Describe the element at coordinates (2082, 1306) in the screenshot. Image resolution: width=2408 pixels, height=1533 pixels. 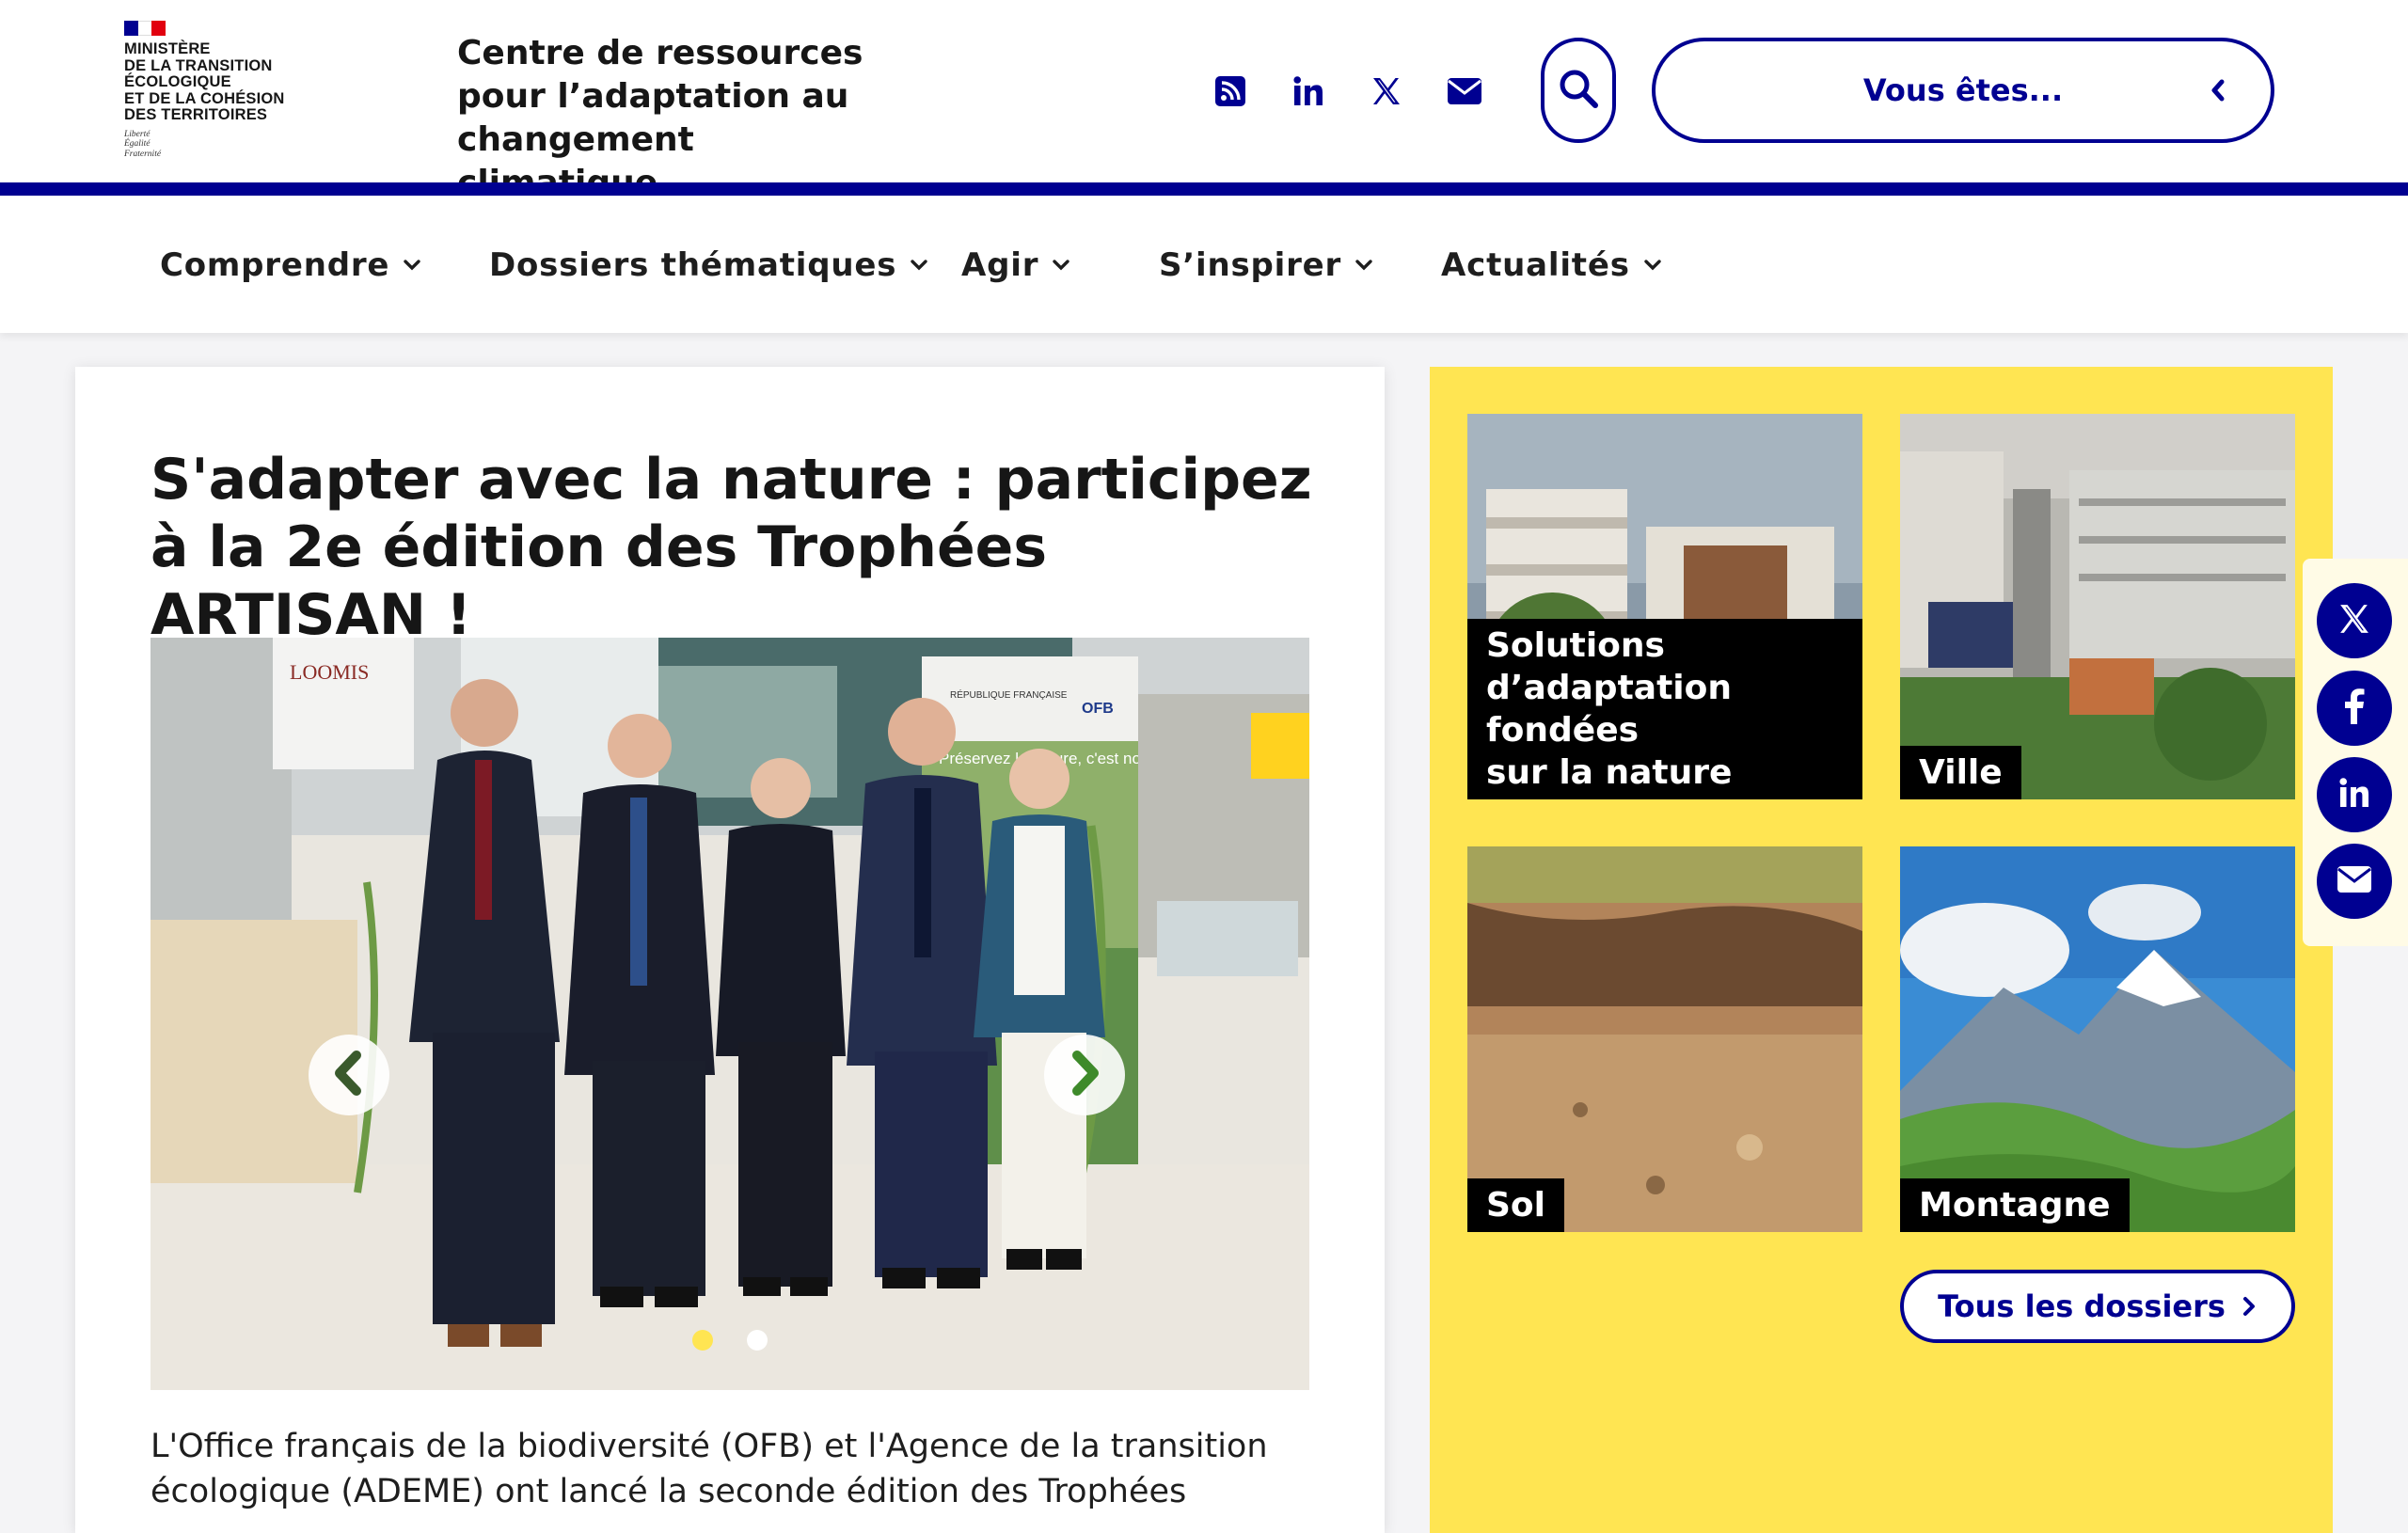
I see `all-dossiers-label: Tous les dossiers` at that location.